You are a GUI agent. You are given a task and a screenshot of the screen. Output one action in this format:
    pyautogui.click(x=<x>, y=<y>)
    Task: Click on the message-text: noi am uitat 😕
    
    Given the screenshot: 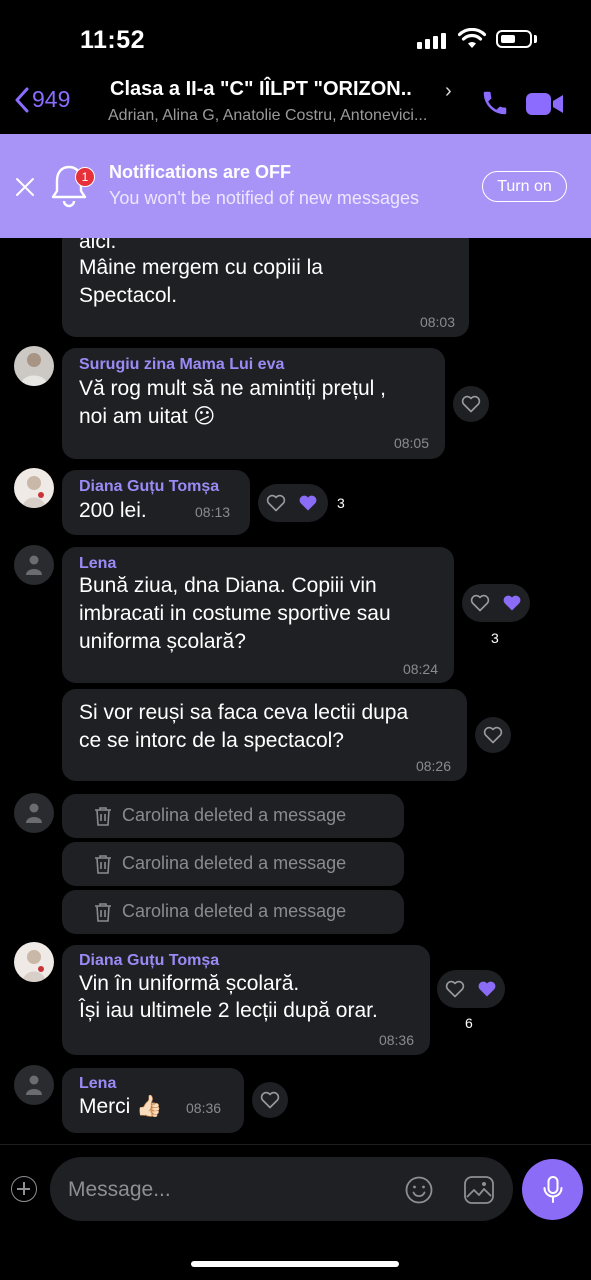 What is the action you would take?
    pyautogui.click(x=147, y=416)
    